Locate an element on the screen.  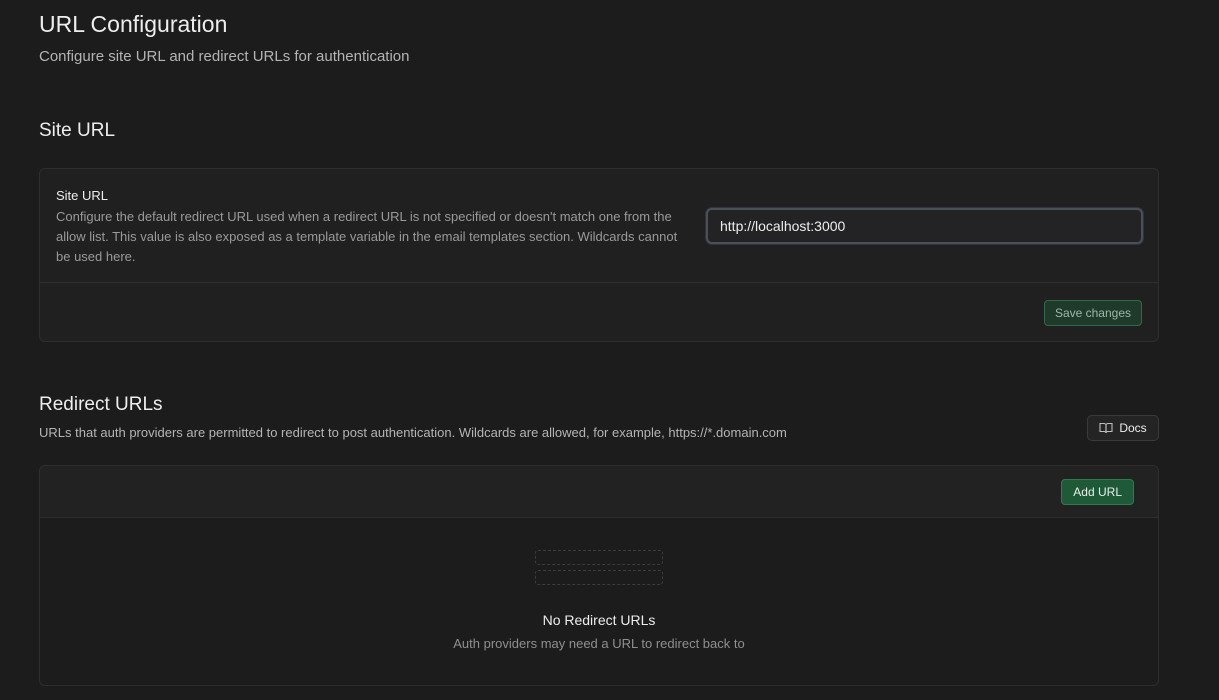
docs-button: Docs is located at coordinates (1123, 428).